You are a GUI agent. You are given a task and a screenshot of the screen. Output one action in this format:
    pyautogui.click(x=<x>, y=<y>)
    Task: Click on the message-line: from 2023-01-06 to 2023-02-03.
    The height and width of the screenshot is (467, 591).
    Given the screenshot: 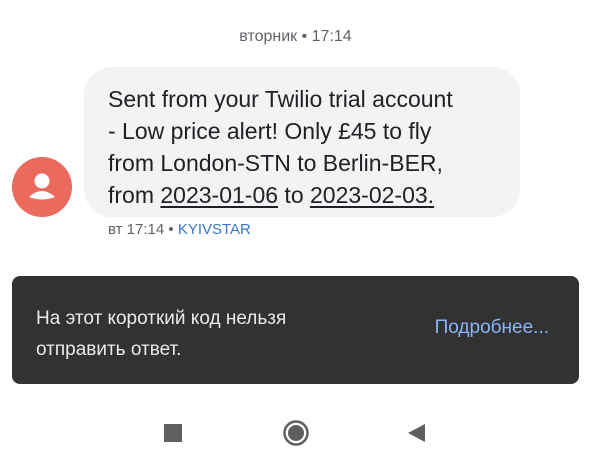 What is the action you would take?
    pyautogui.click(x=304, y=195)
    